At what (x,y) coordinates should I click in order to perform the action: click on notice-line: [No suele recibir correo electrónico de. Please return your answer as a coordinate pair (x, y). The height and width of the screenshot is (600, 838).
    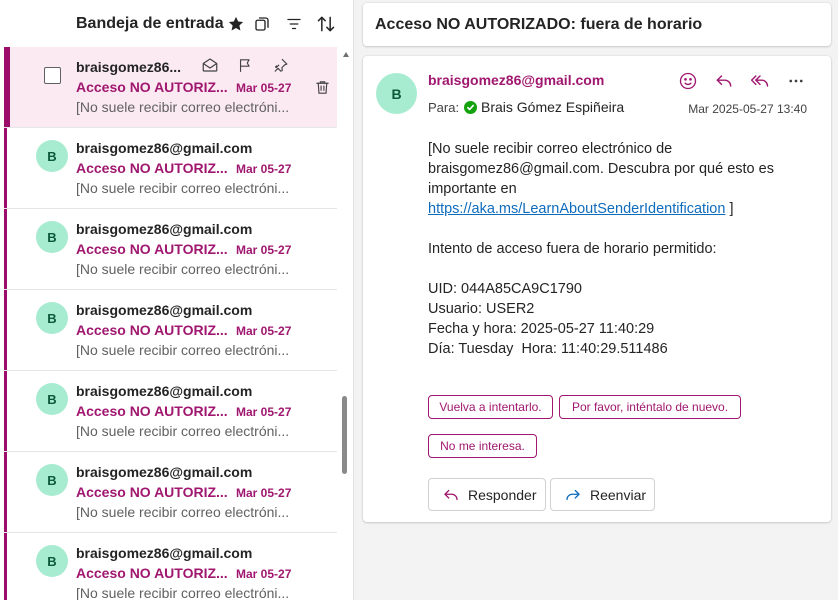
    Looking at the image, I should click on (550, 149).